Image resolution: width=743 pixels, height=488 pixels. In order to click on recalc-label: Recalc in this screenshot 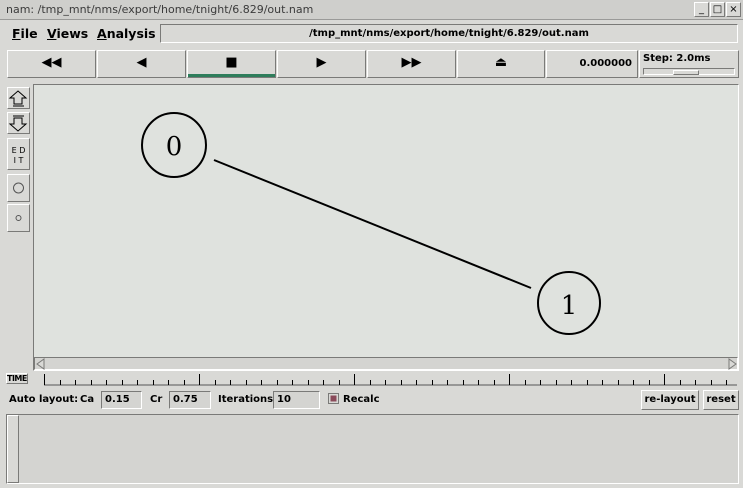, I will do `click(361, 399)`.